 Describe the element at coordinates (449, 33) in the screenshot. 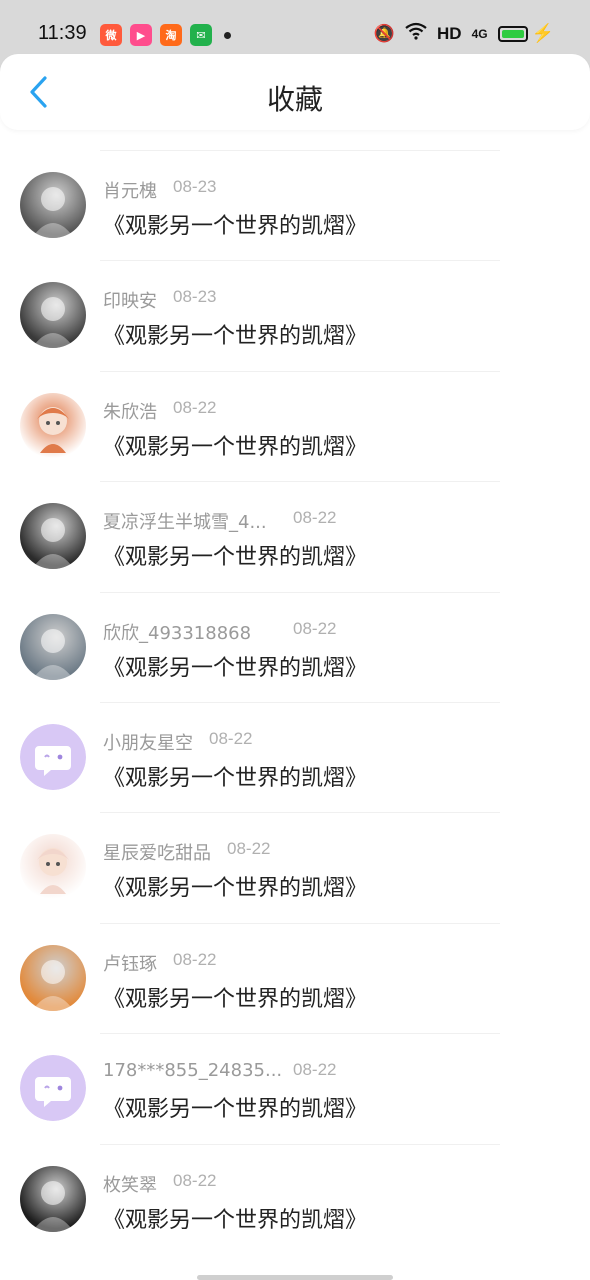

I see `network-label: HD` at that location.